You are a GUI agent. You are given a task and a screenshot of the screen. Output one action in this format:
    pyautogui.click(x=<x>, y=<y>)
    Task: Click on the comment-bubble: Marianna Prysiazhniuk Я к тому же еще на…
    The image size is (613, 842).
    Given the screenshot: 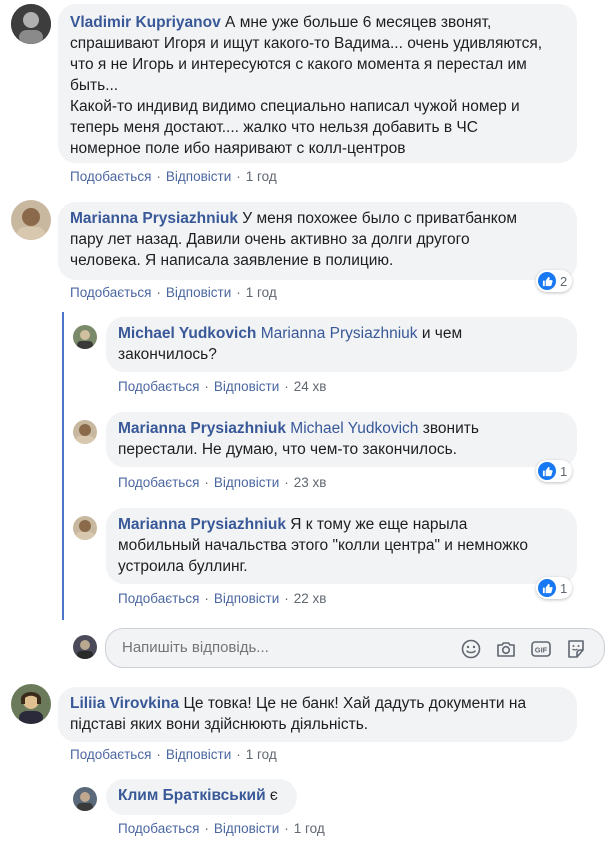 What is the action you would take?
    pyautogui.click(x=341, y=546)
    